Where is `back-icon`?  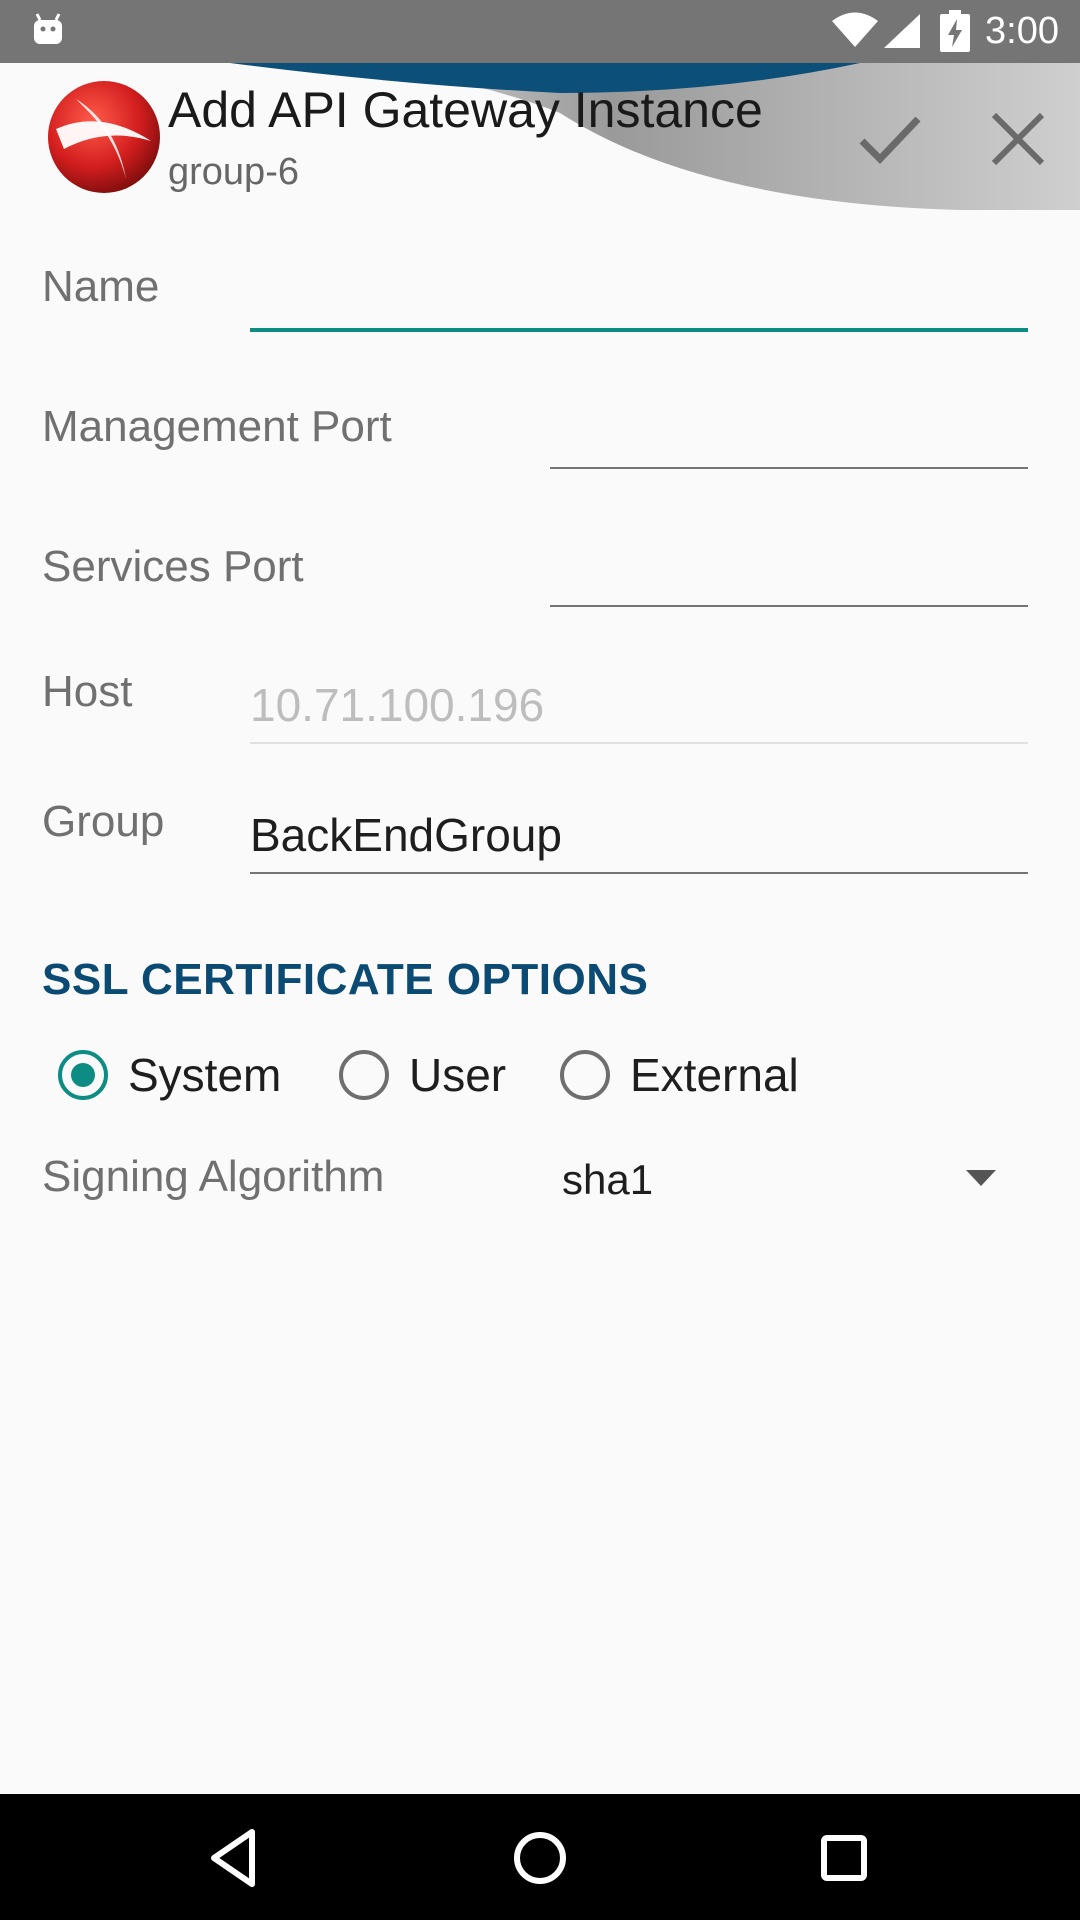 back-icon is located at coordinates (236, 1858).